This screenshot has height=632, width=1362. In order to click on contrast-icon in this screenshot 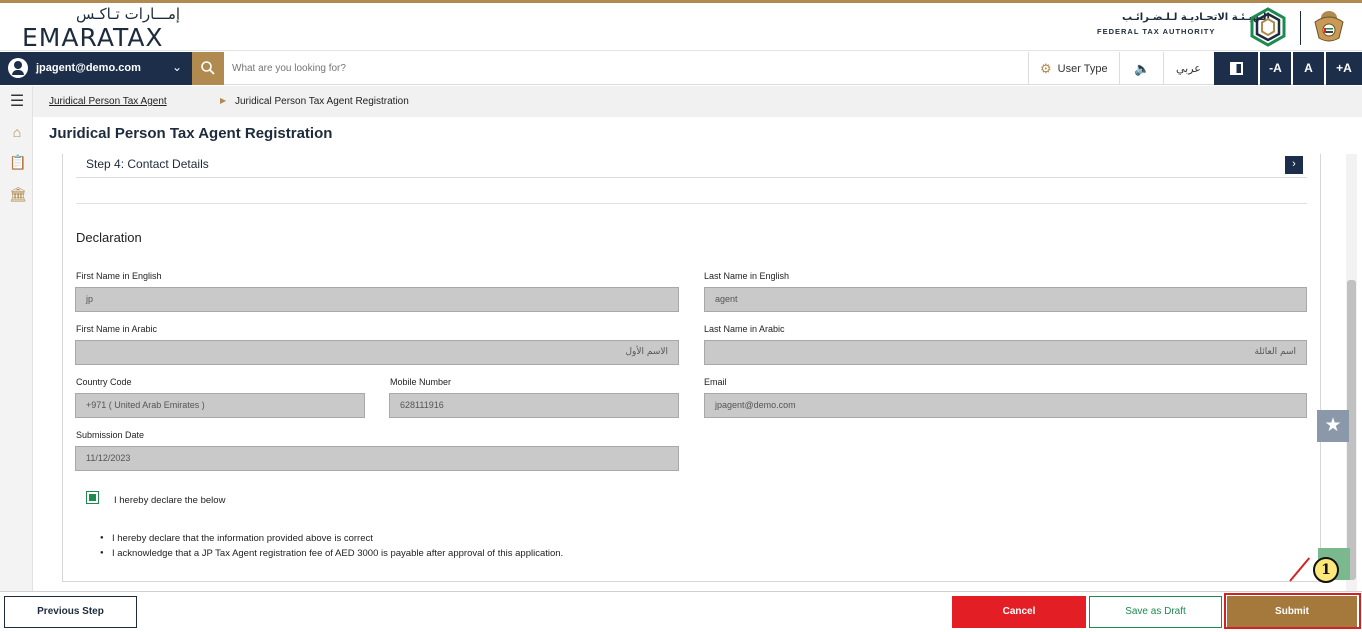, I will do `click(1236, 69)`.